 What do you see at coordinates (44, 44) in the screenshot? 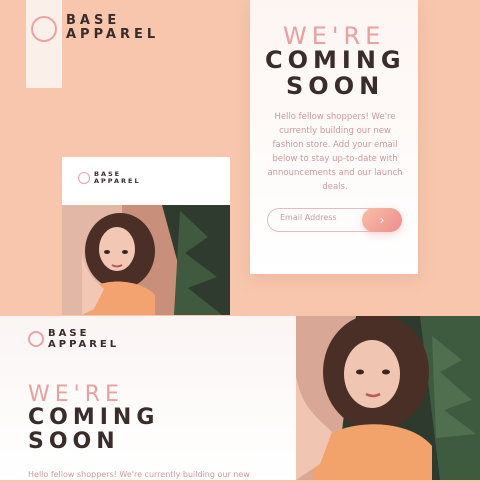
I see `logo-backdrop` at bounding box center [44, 44].